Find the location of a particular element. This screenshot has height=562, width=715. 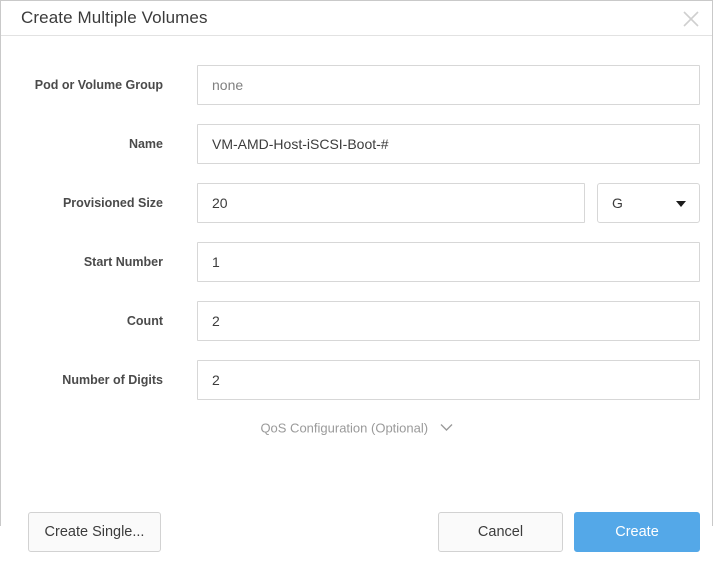

label-pod-or-volume-group: Pod or Volume Group is located at coordinates (98, 85).